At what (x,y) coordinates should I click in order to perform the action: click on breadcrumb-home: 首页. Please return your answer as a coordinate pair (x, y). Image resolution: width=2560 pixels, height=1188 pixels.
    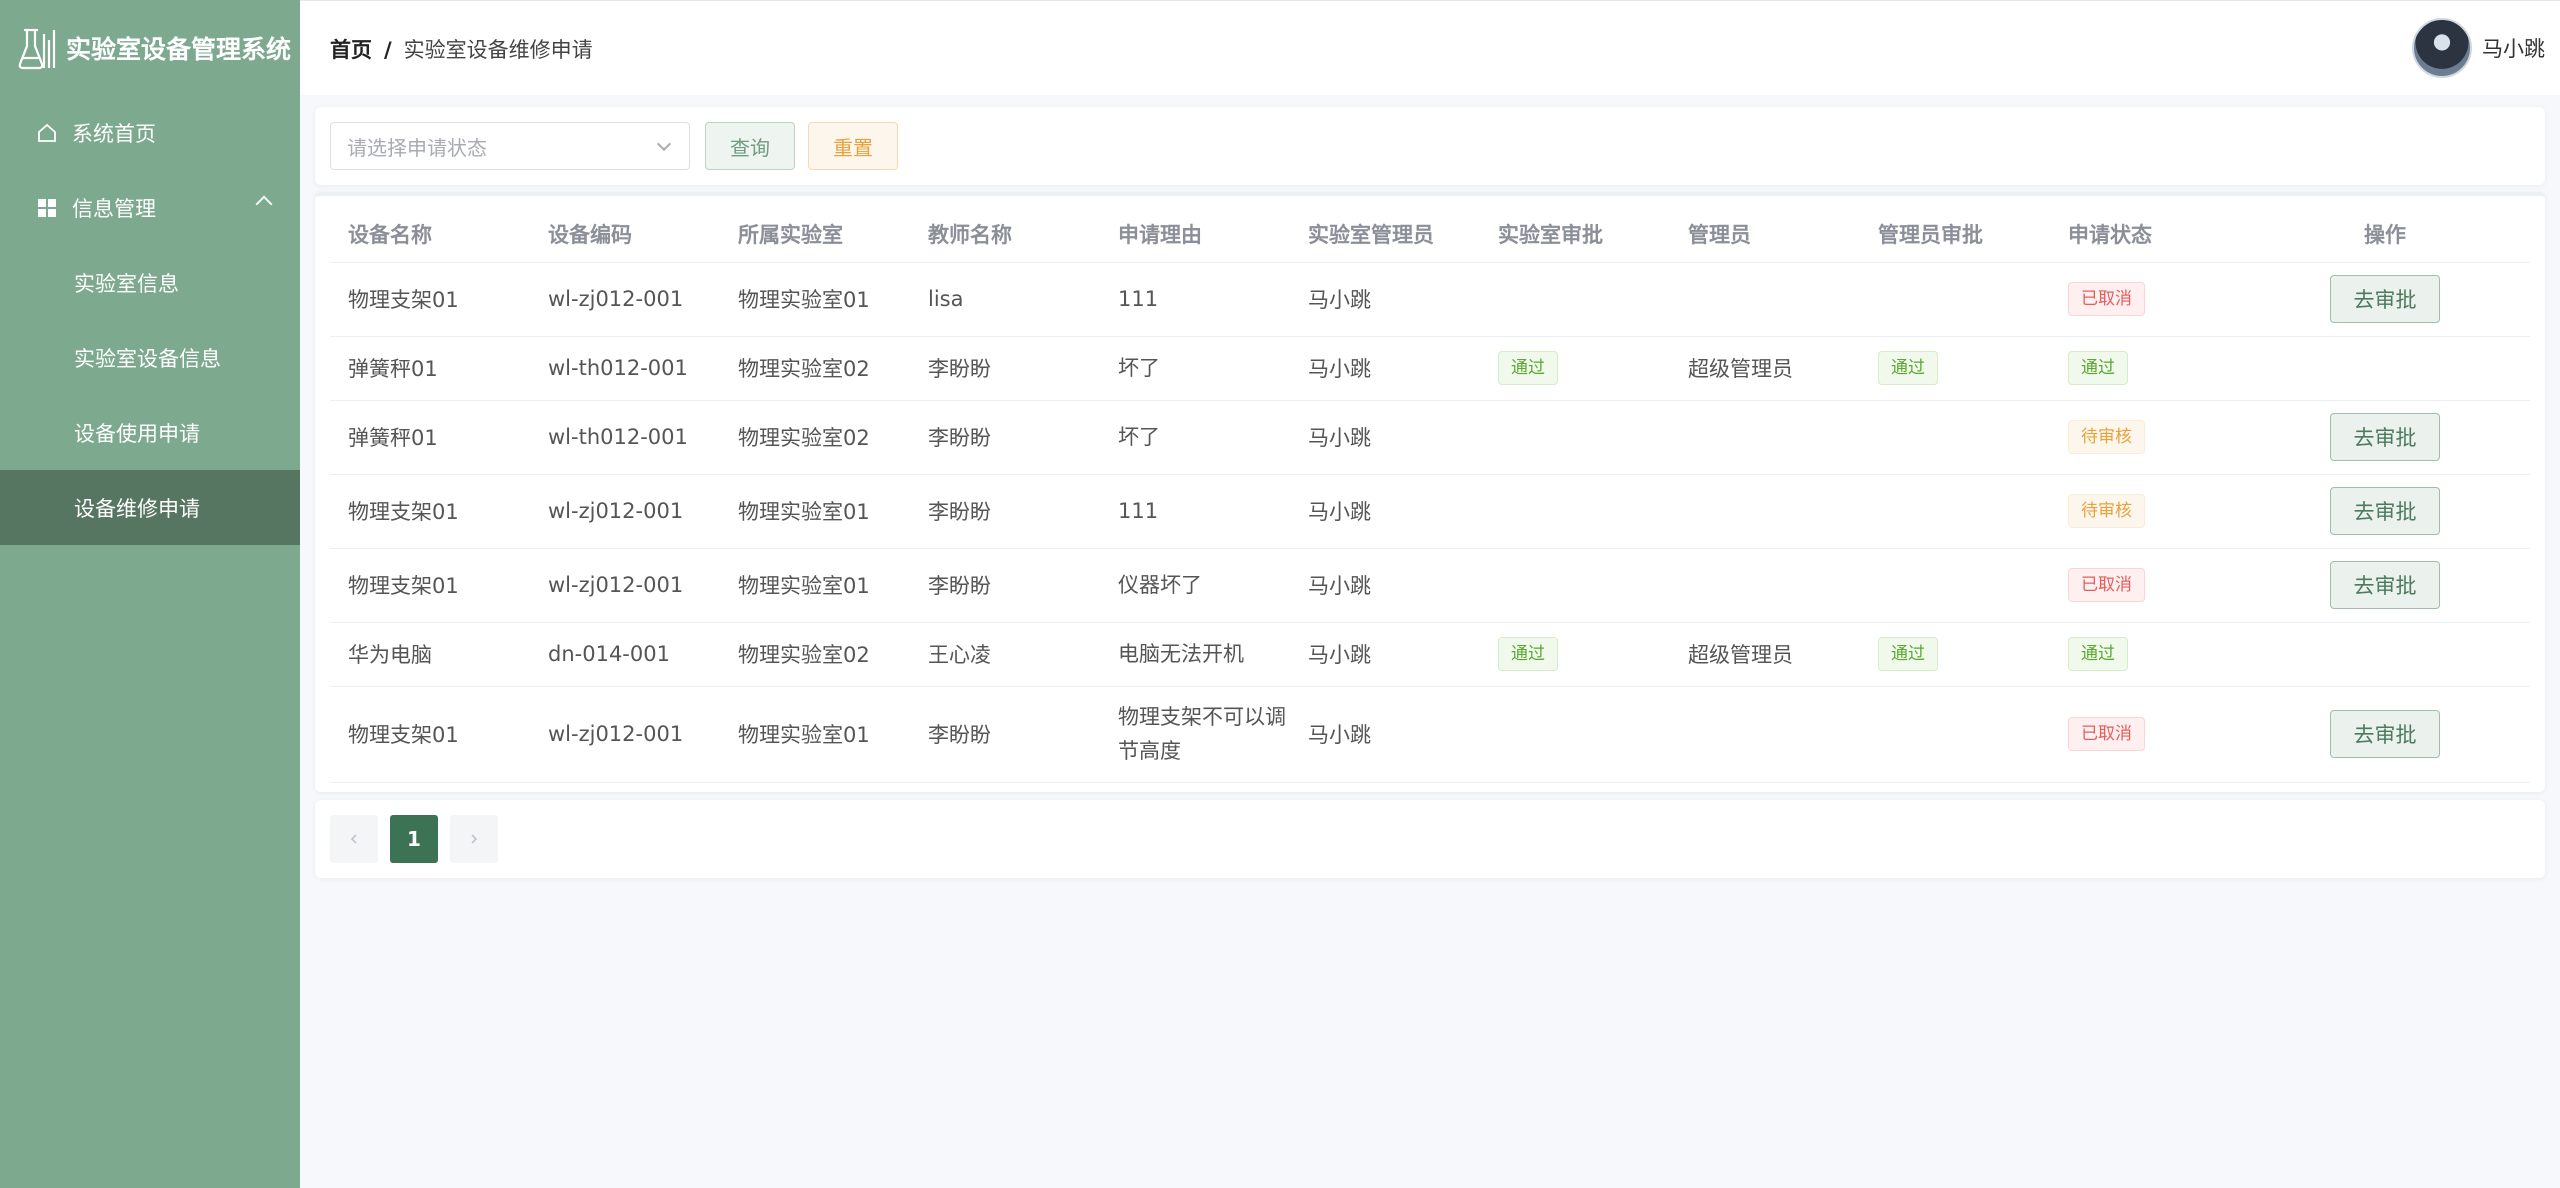
    Looking at the image, I should click on (351, 50).